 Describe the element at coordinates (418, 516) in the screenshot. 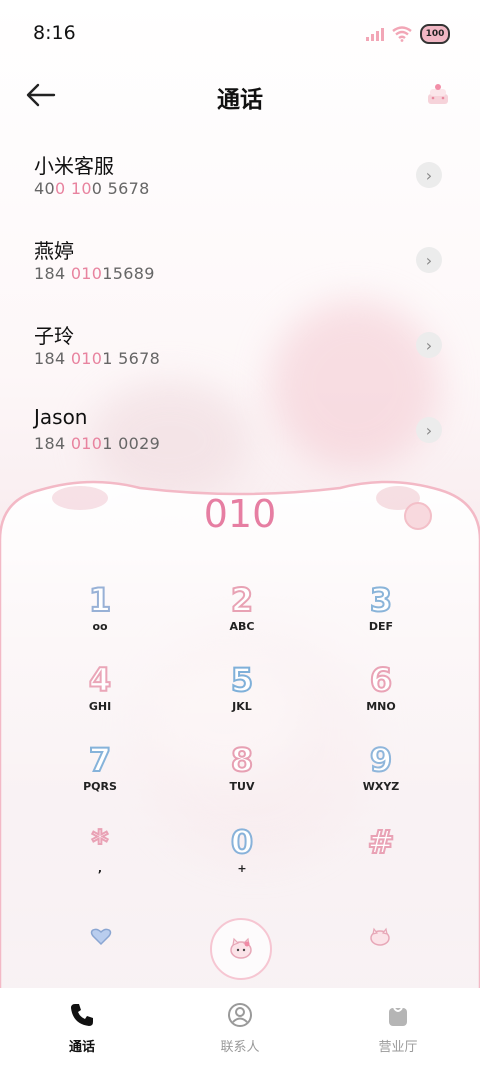

I see `flower-icon` at that location.